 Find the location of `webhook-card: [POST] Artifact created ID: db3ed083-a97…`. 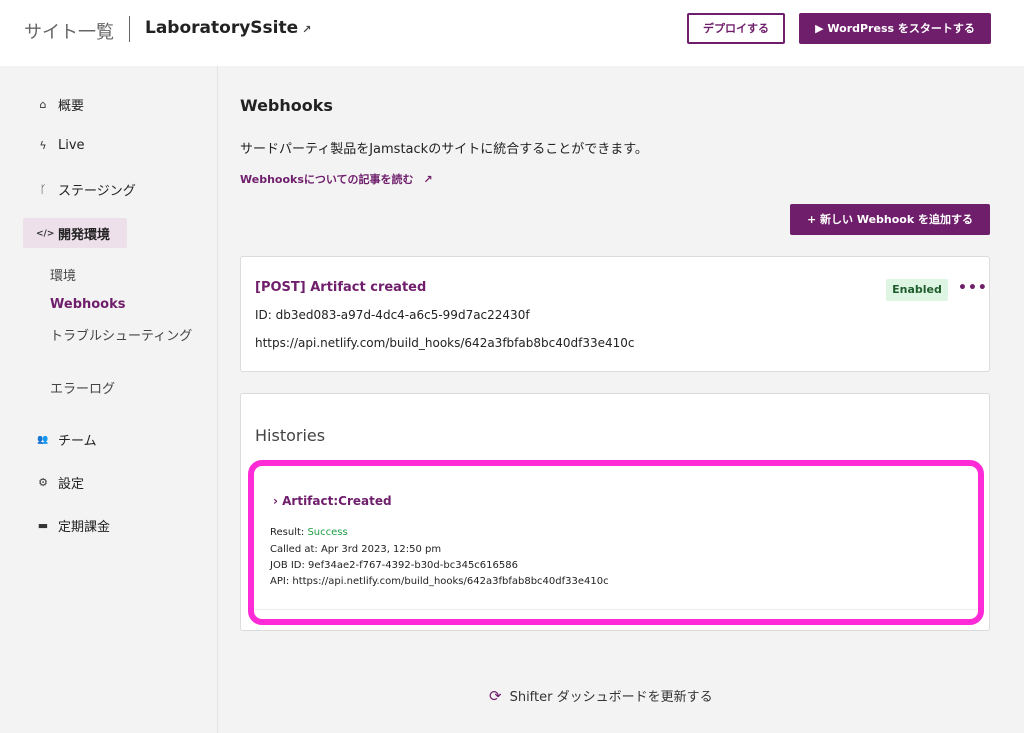

webhook-card: [POST] Artifact created ID: db3ed083-a97… is located at coordinates (615, 314).